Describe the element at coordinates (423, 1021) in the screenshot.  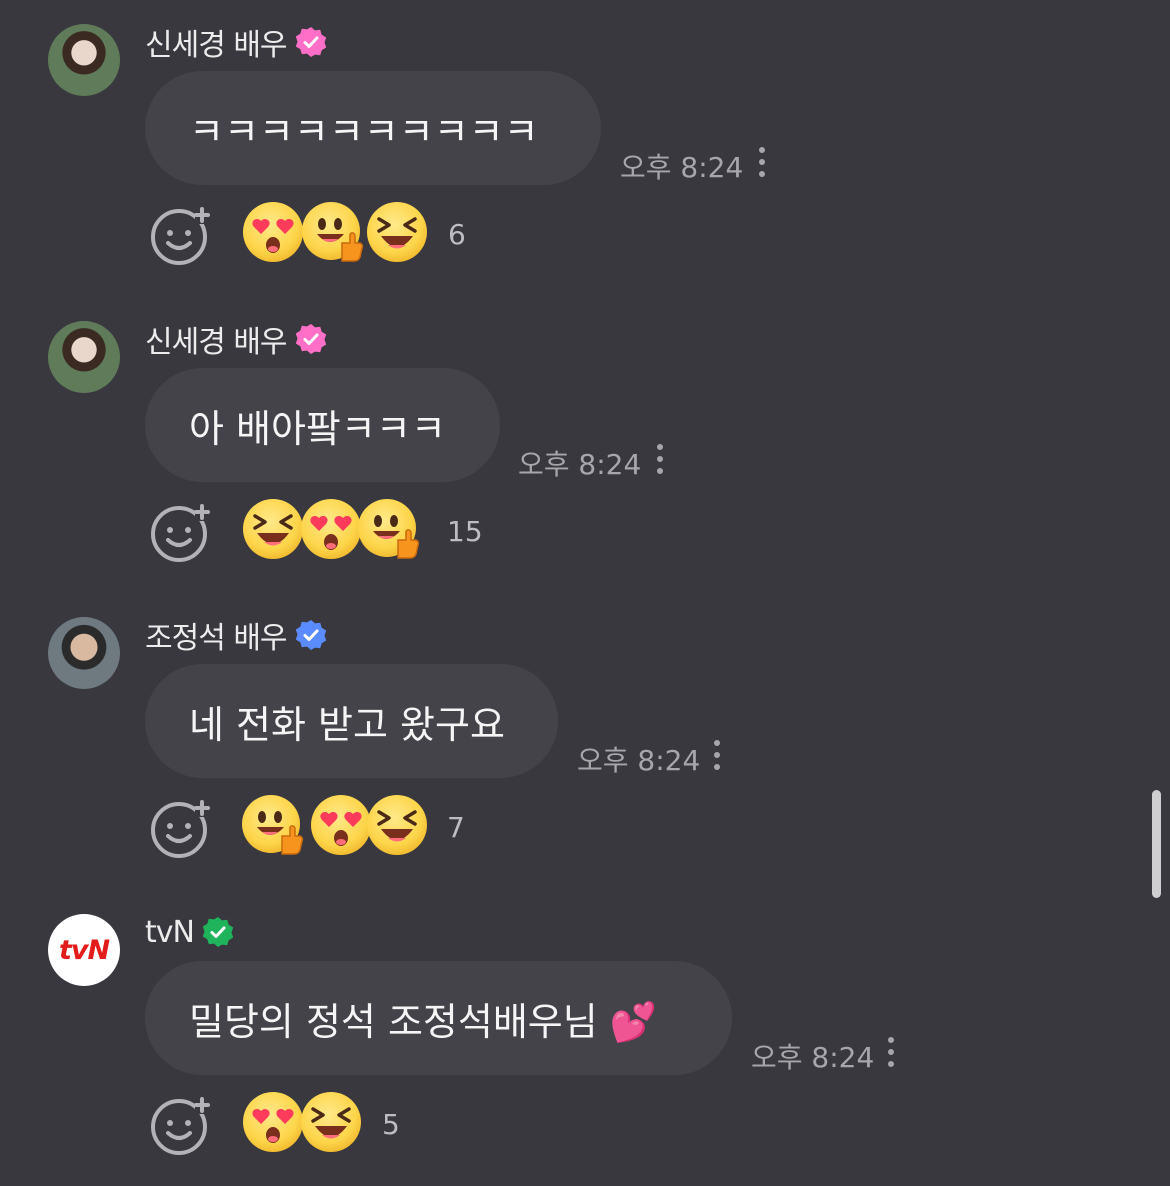
I see `message-text: 밀당의 정석 조정석배우님 💕` at that location.